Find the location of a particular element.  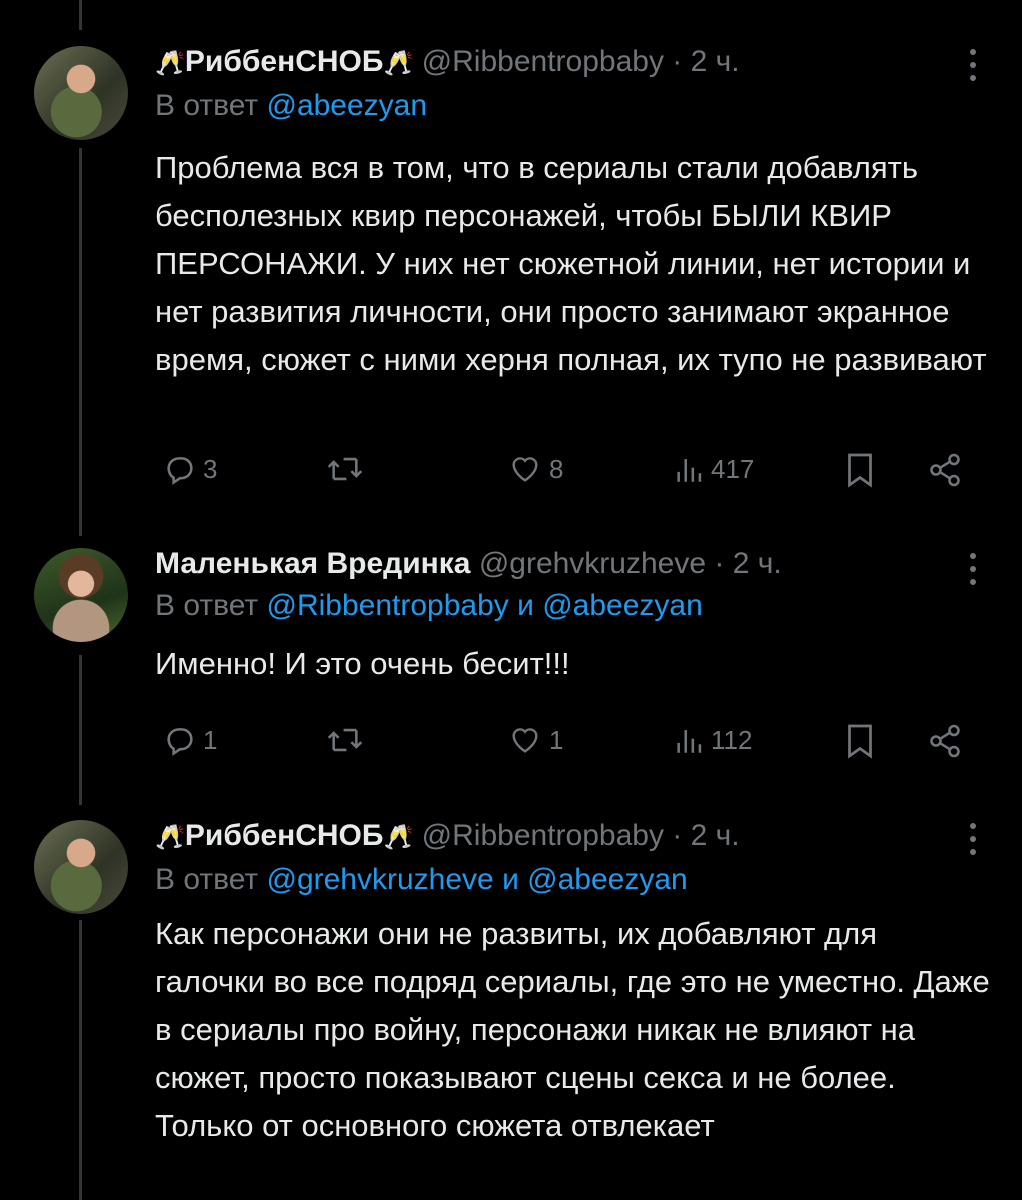

reply-button: 1 is located at coordinates (190, 740).